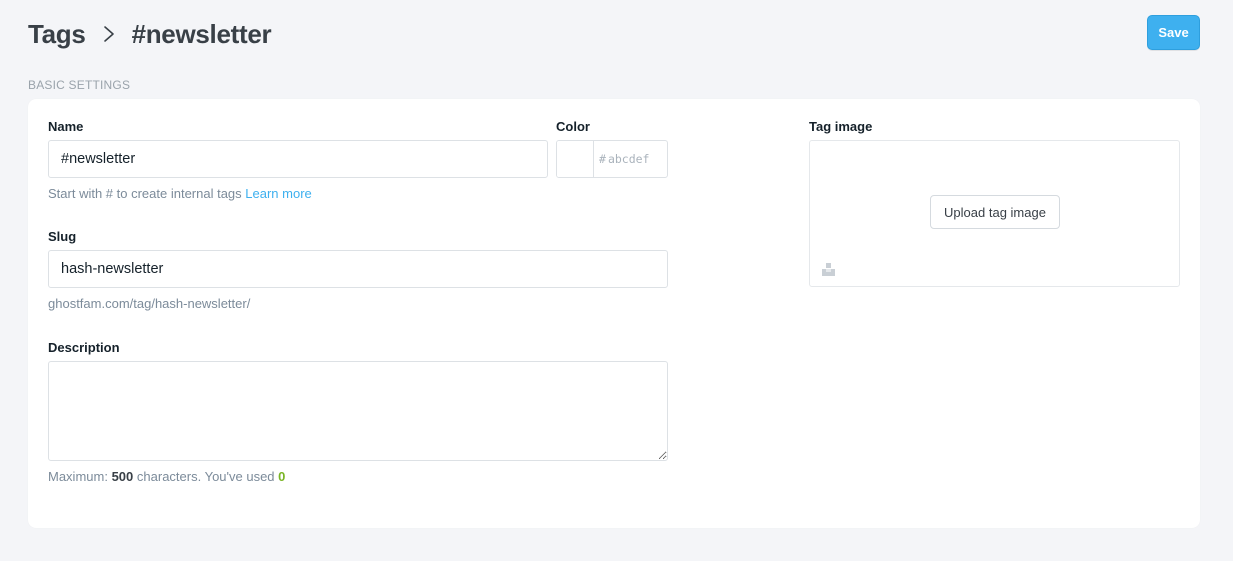 This screenshot has width=1233, height=561. I want to click on name-label: Name, so click(66, 126).